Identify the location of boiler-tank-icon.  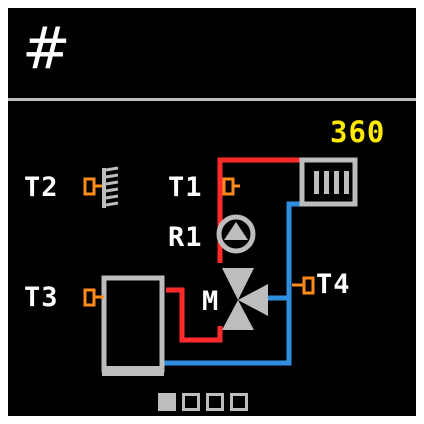
(133, 325).